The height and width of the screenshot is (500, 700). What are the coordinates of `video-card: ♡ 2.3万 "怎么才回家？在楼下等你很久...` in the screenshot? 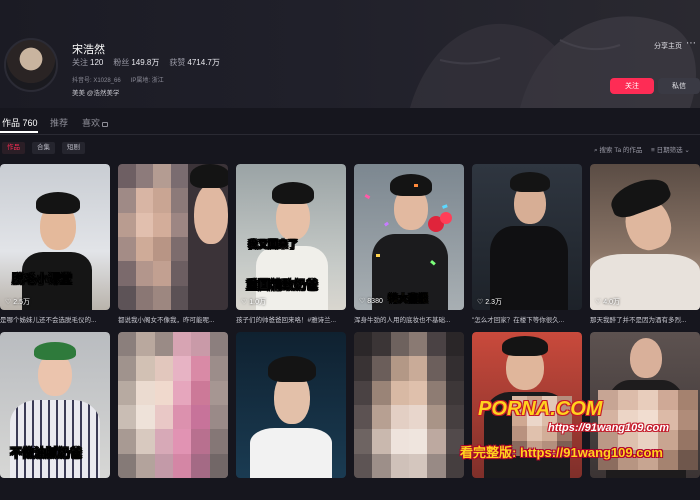 It's located at (527, 246).